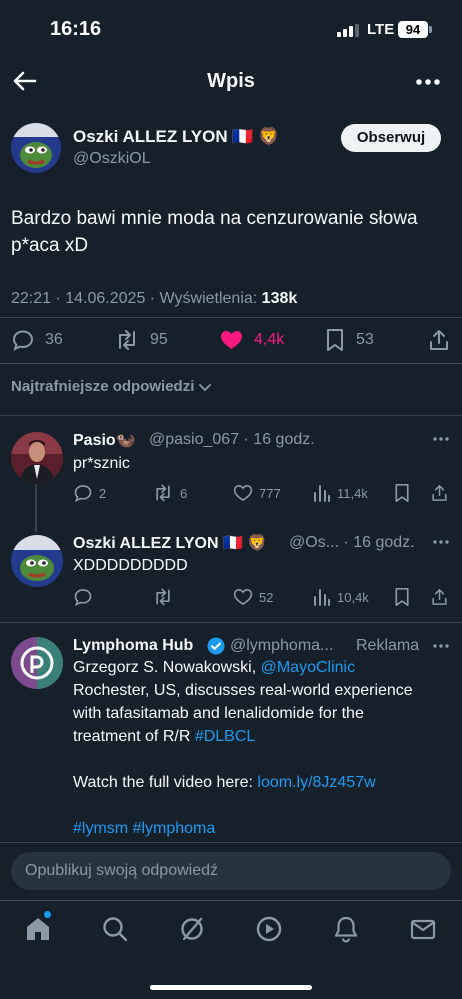 This screenshot has height=999, width=462. I want to click on reply-repost-action: 6, so click(169, 493).